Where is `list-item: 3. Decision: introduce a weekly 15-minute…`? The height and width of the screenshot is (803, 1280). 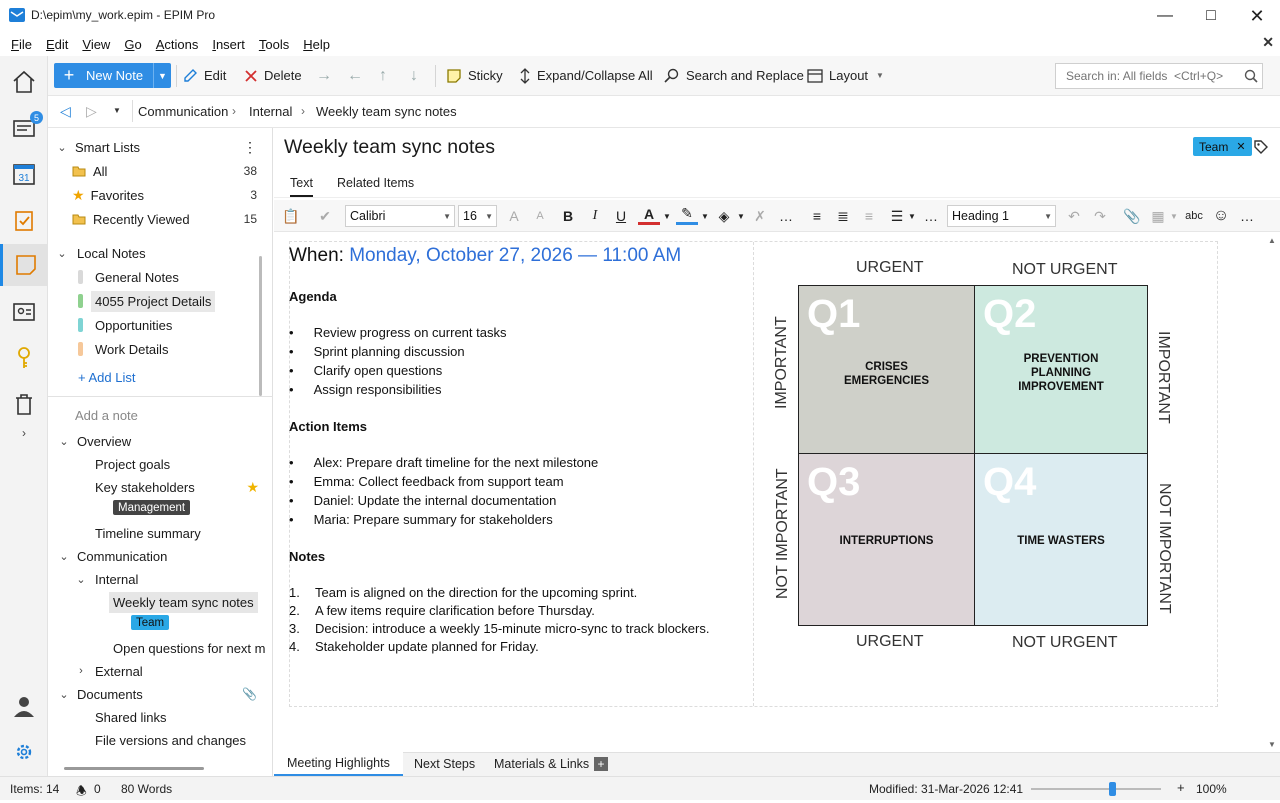 list-item: 3. Decision: introduce a weekly 15-minute… is located at coordinates (499, 630).